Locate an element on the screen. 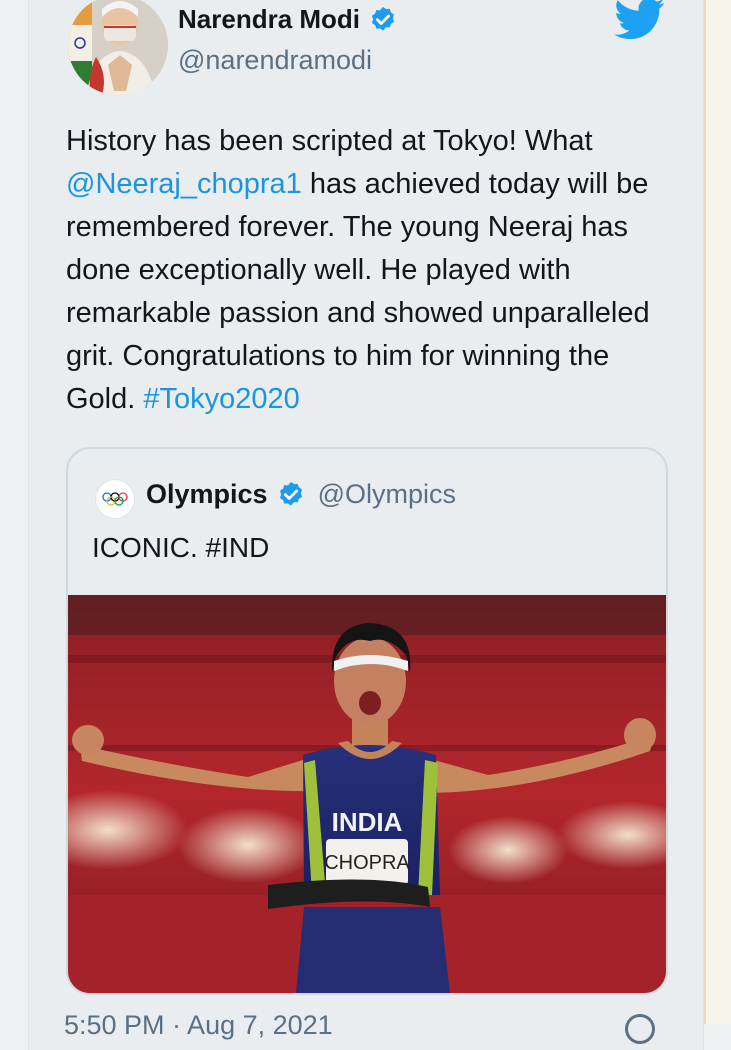  olympic-rings-icon is located at coordinates (115, 499).